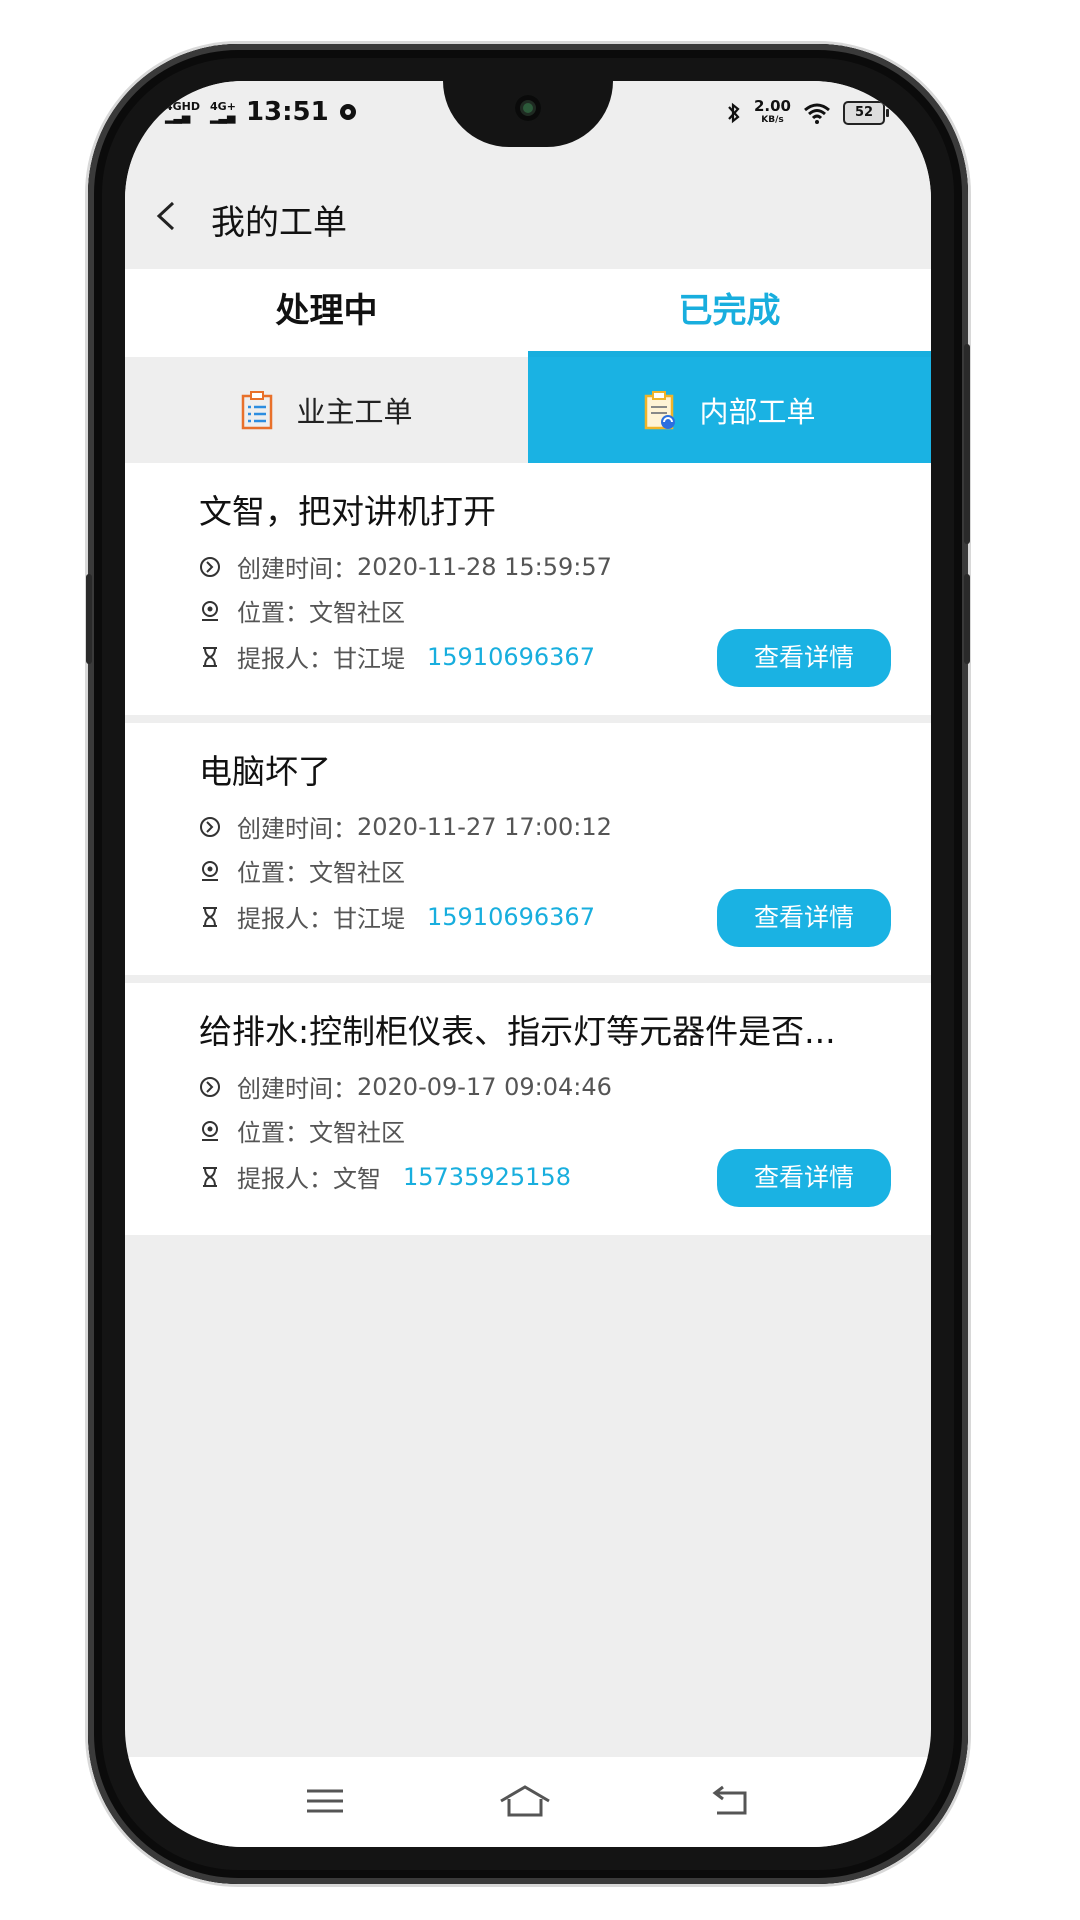 Image resolution: width=1080 pixels, height=1920 pixels. What do you see at coordinates (729, 313) in the screenshot?
I see `tab-completed: 已完成` at bounding box center [729, 313].